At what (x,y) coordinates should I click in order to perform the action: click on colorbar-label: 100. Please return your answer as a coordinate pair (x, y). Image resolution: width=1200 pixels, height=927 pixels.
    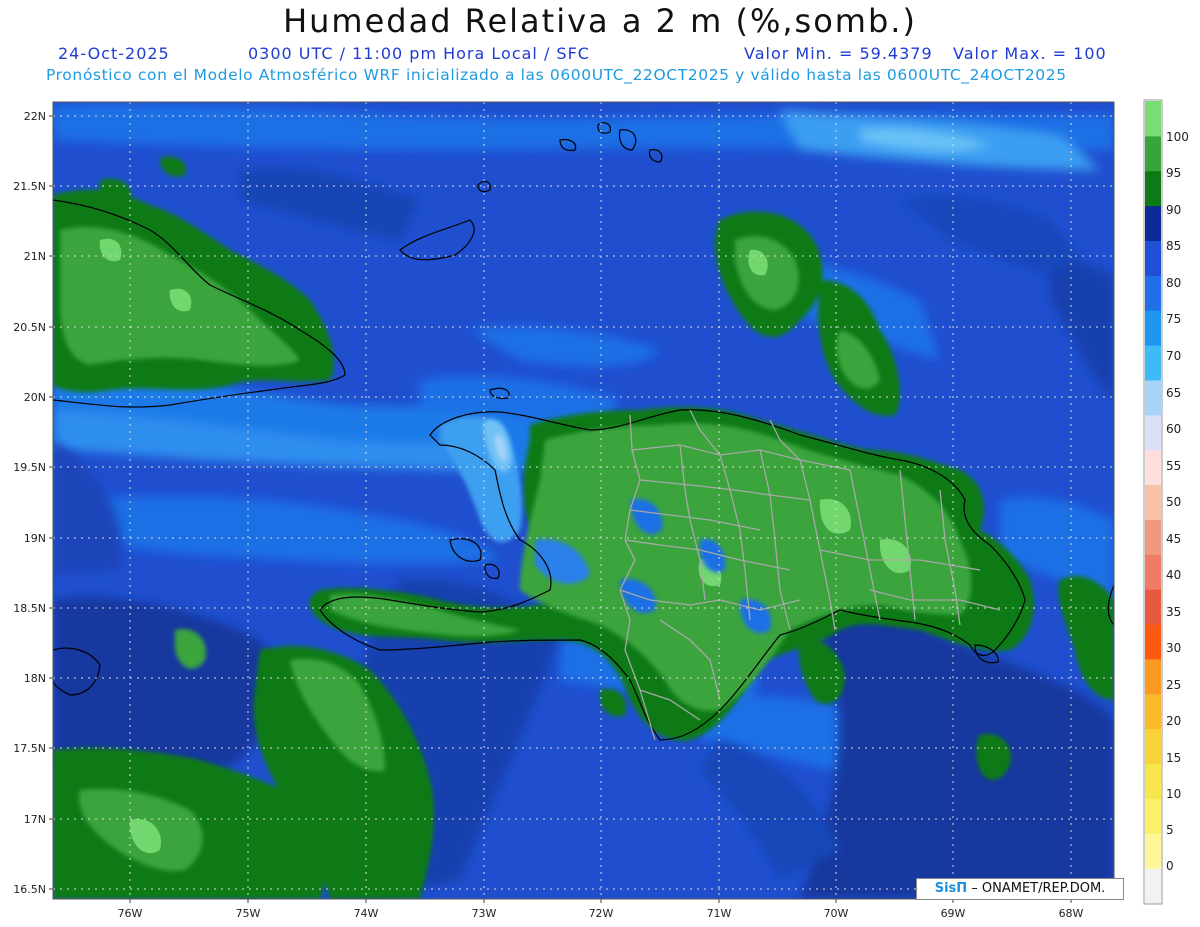
    Looking at the image, I should click on (1177, 137).